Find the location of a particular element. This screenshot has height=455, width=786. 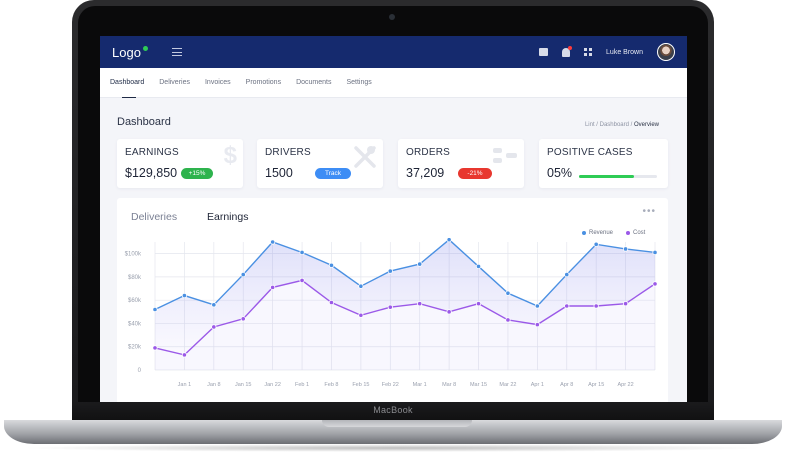

page-title: Dashboard is located at coordinates (144, 122).